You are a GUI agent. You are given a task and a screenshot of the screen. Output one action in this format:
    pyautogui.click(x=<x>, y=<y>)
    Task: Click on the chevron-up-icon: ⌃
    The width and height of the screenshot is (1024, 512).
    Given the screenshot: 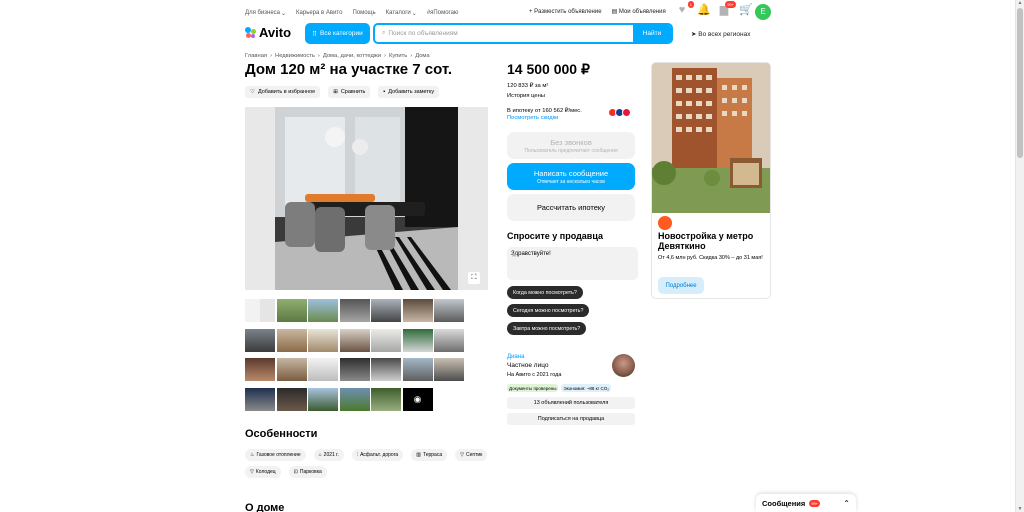 What is the action you would take?
    pyautogui.click(x=846, y=503)
    